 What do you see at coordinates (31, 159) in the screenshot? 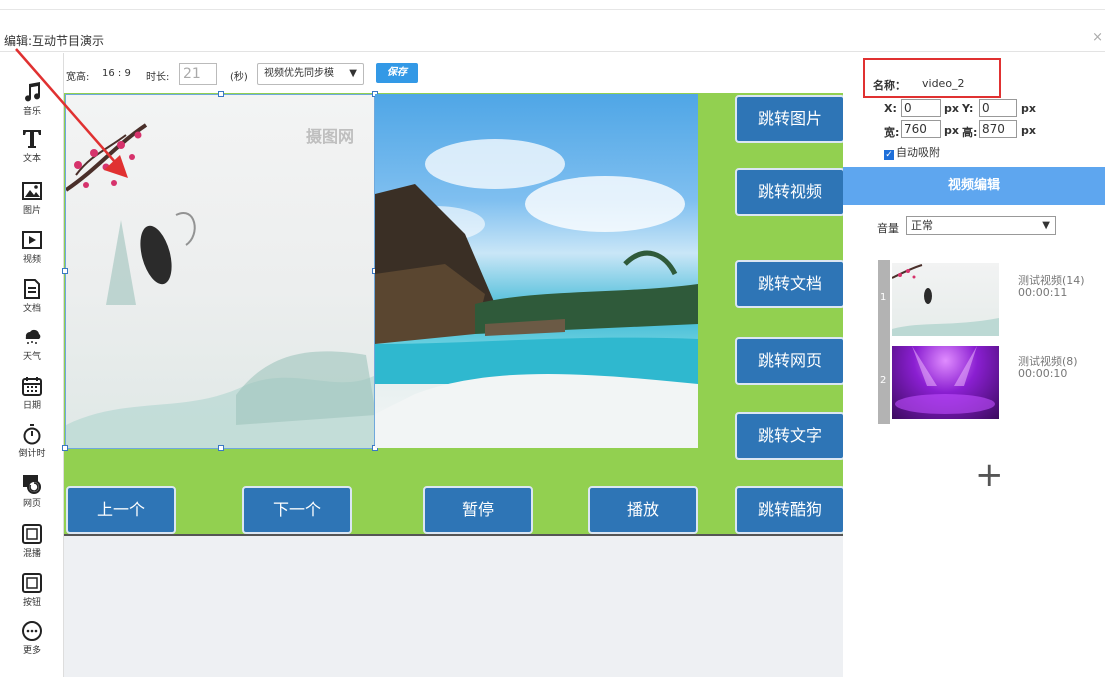
I see `tool-label: 文本` at bounding box center [31, 159].